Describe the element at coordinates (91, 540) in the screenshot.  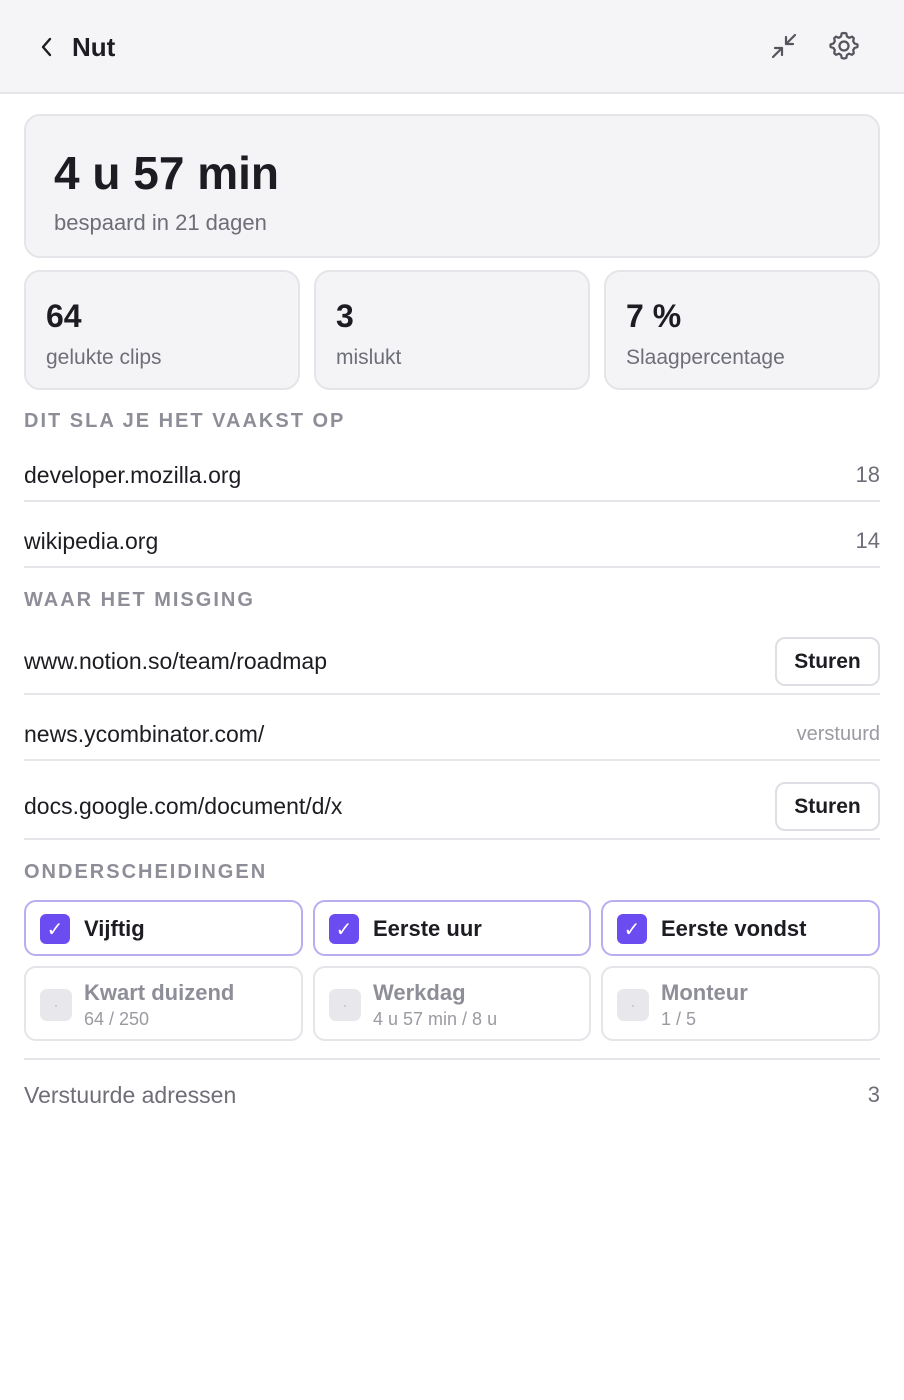
I see `site-name: wikipedia.org` at that location.